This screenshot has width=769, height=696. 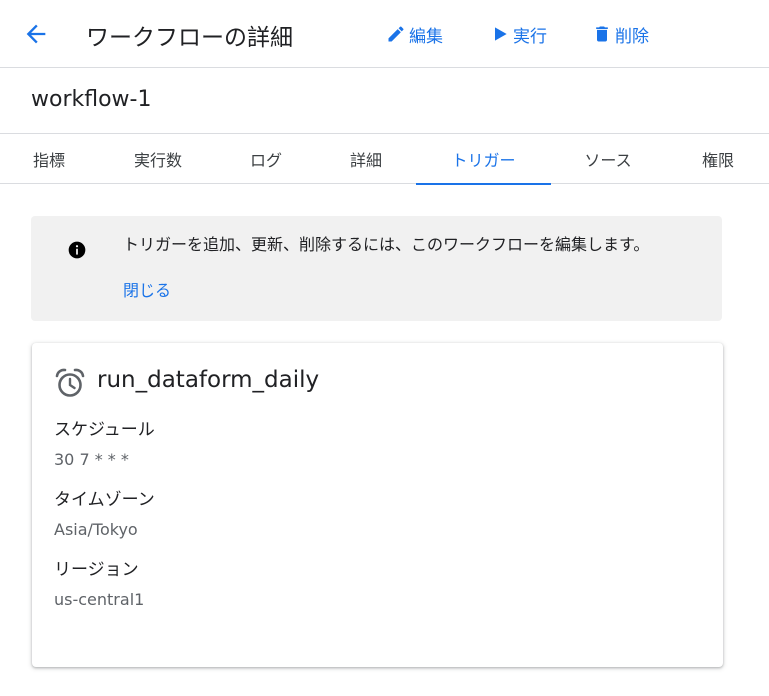 What do you see at coordinates (91, 459) in the screenshot?
I see `schedule-value: 30 7 * * *` at bounding box center [91, 459].